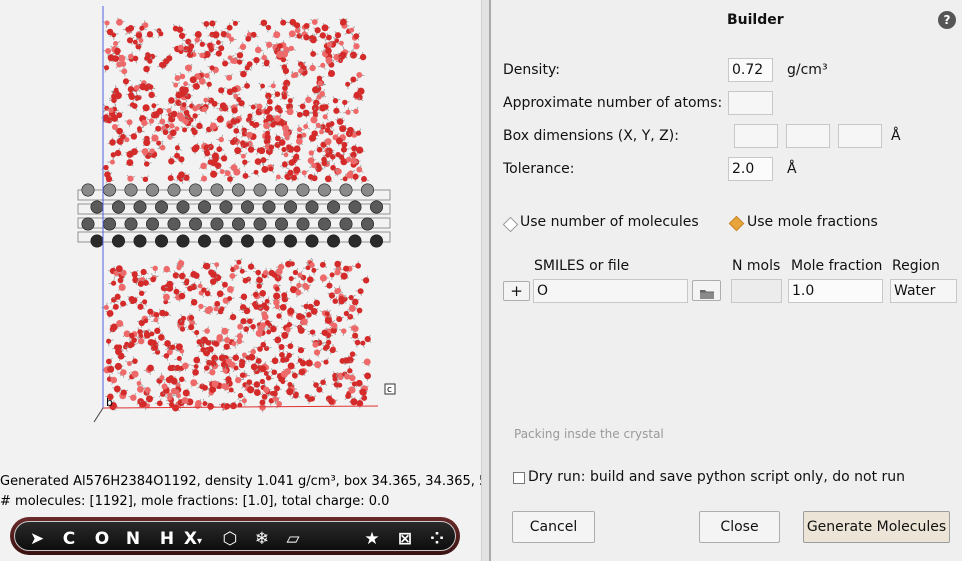 This screenshot has width=962, height=561. What do you see at coordinates (510, 224) in the screenshot?
I see `radio-unchecked-icon` at bounding box center [510, 224].